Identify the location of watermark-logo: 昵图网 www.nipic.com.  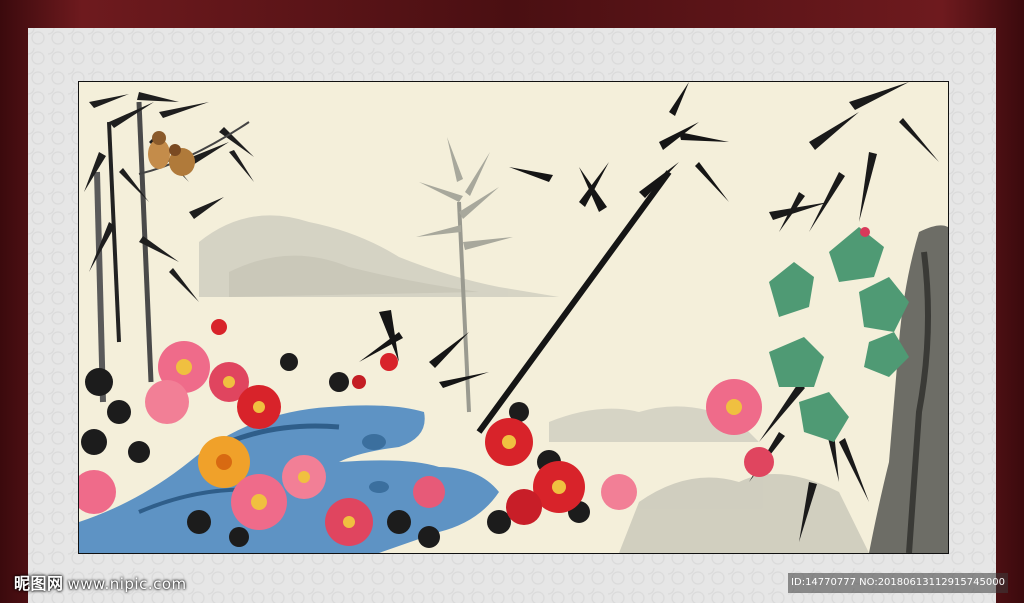
(100, 582).